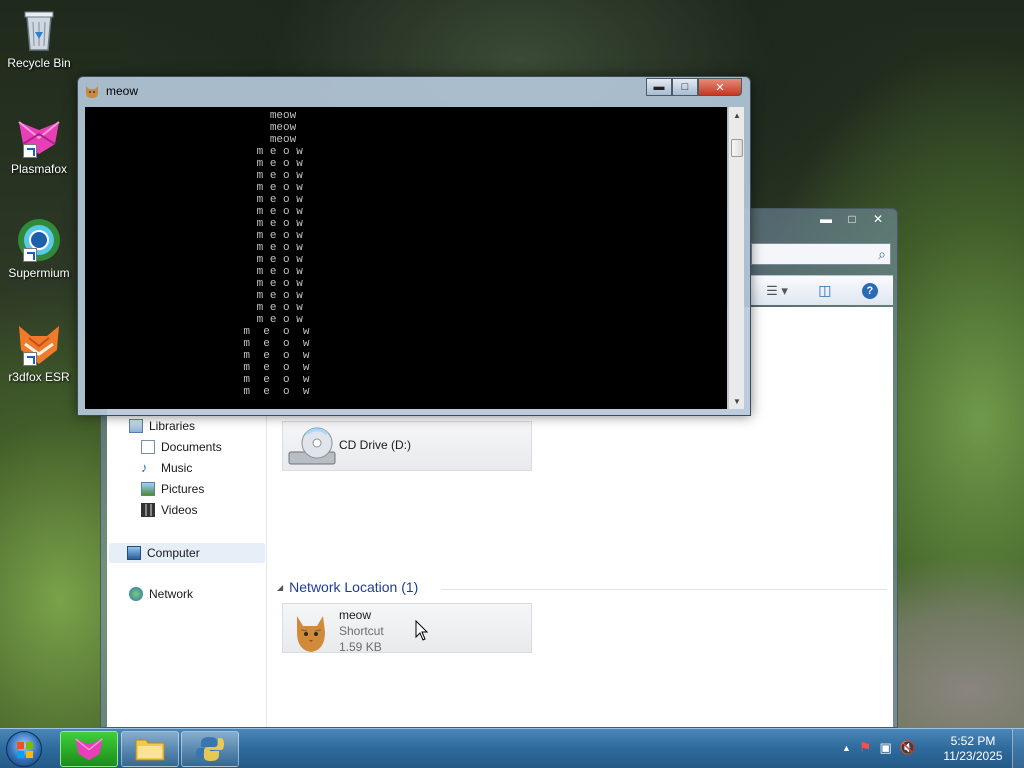 The width and height of the screenshot is (1024, 768). Describe the element at coordinates (39, 344) in the screenshot. I see `r3dfox-icon` at that location.